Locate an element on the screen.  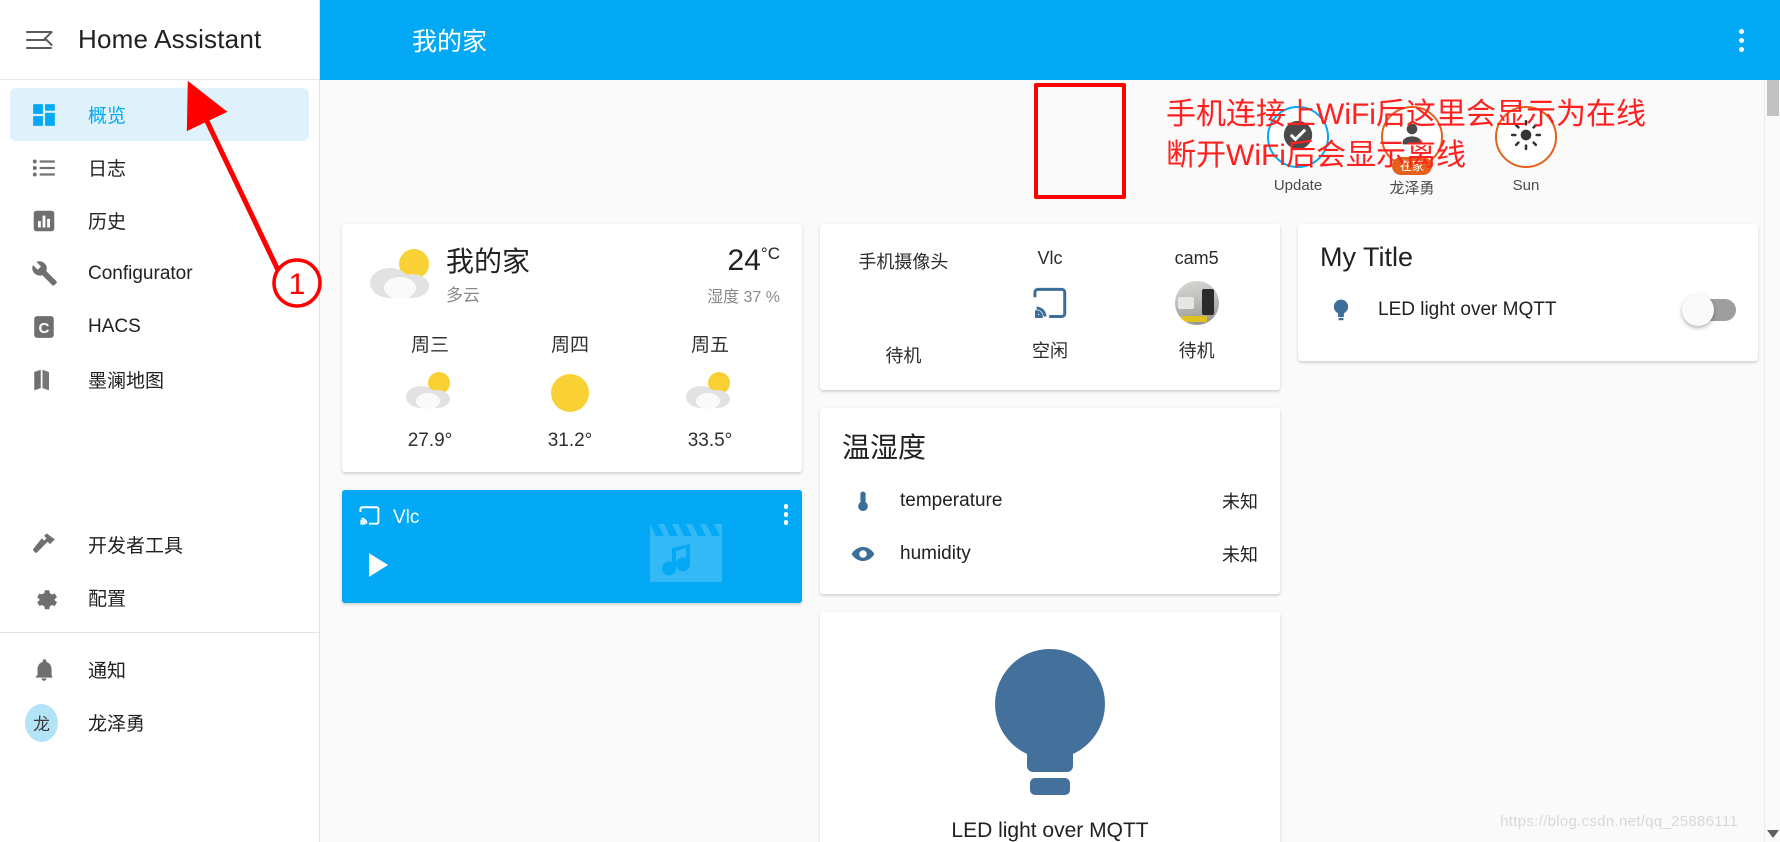
weather-condition: 多云 is located at coordinates (463, 295).